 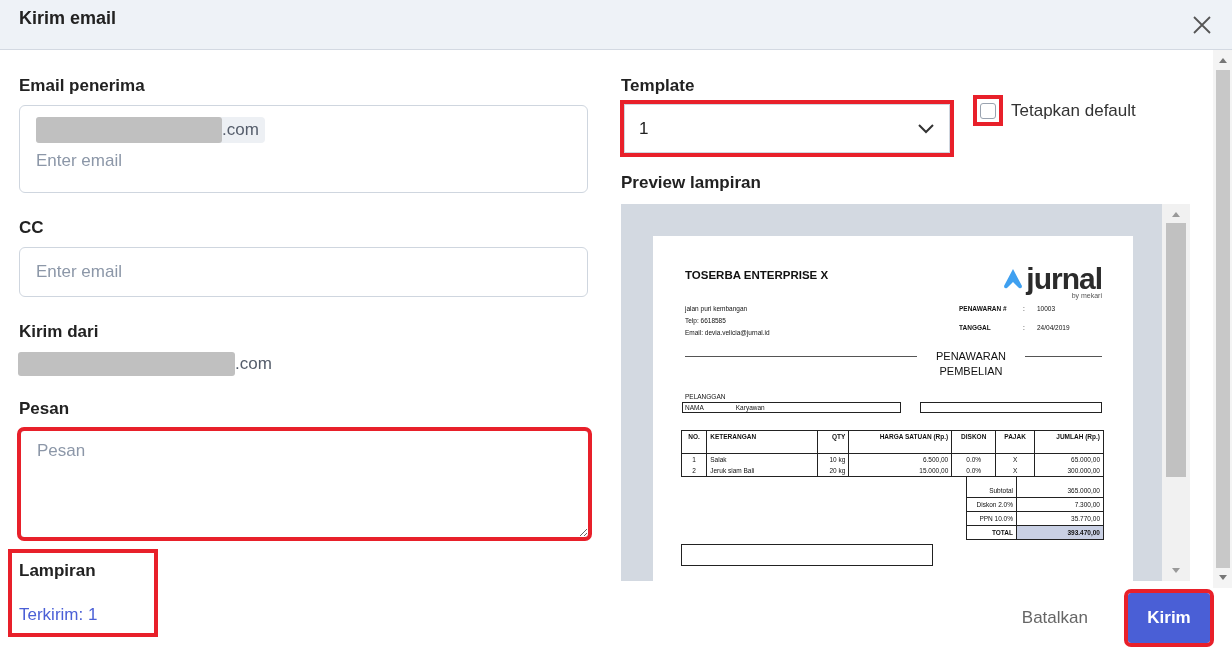 What do you see at coordinates (45, 409) in the screenshot?
I see `field-label: Pesan` at bounding box center [45, 409].